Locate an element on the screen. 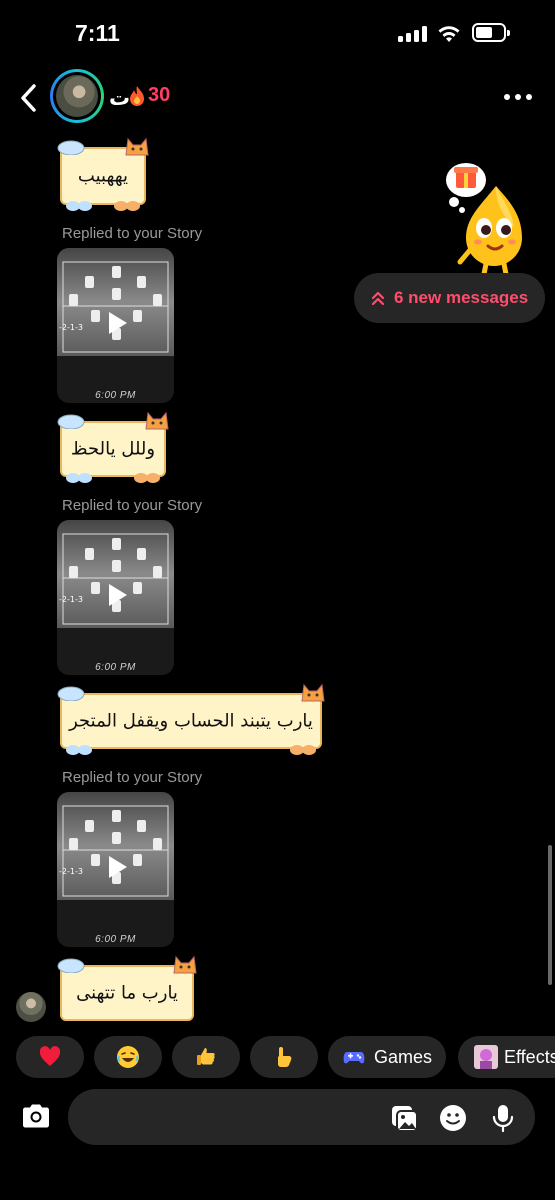 The image size is (555, 1200). microphone-icon is located at coordinates (503, 1118).